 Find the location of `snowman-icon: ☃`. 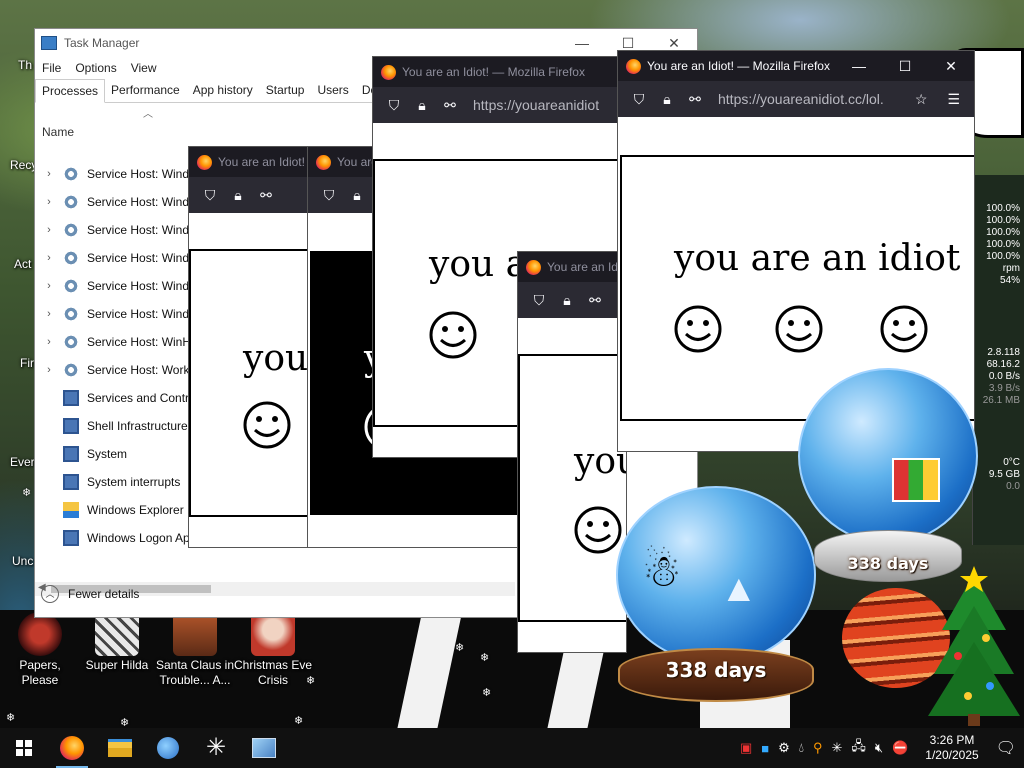

snowman-icon: ☃ is located at coordinates (662, 571).